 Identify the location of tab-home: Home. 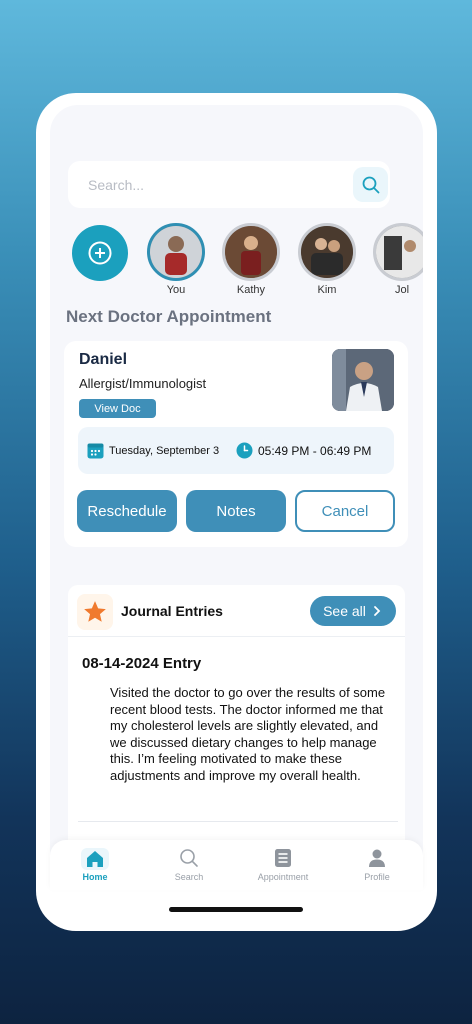
(95, 865).